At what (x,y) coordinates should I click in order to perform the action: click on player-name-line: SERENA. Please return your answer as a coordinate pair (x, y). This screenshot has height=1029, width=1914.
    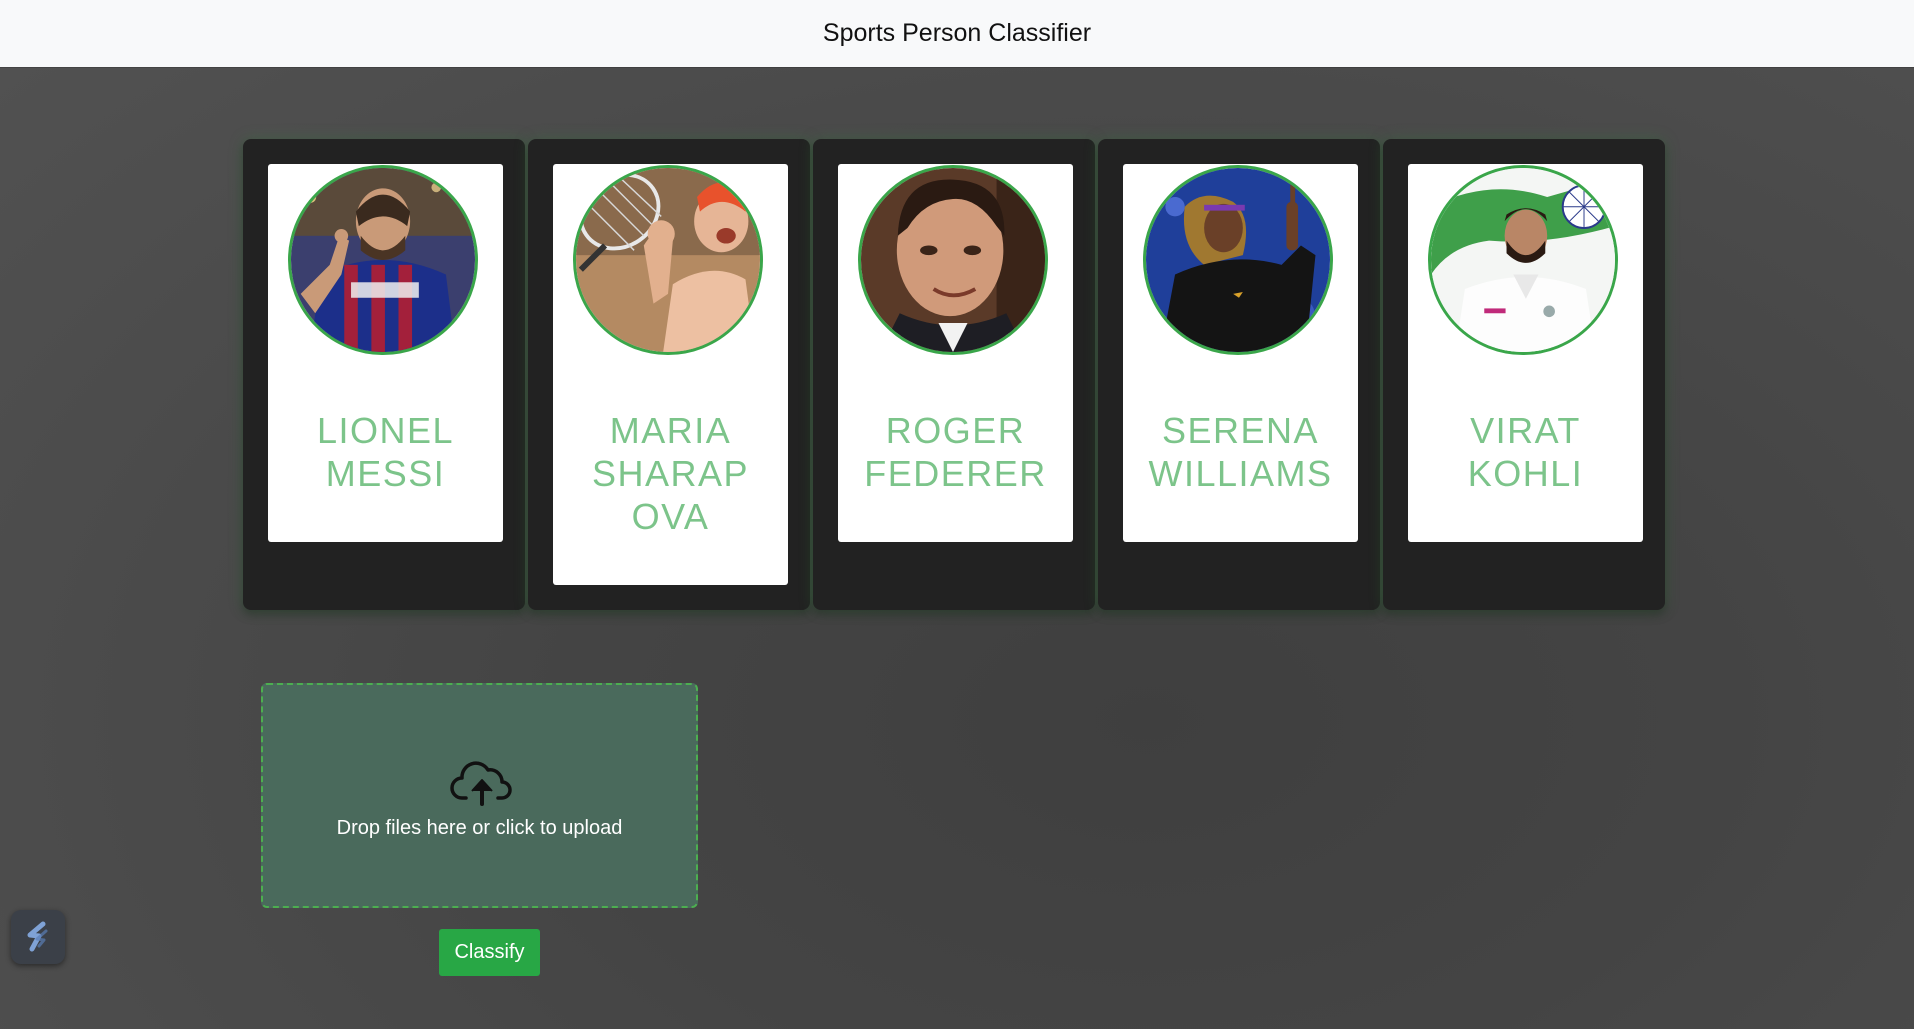
    Looking at the image, I should click on (1240, 430).